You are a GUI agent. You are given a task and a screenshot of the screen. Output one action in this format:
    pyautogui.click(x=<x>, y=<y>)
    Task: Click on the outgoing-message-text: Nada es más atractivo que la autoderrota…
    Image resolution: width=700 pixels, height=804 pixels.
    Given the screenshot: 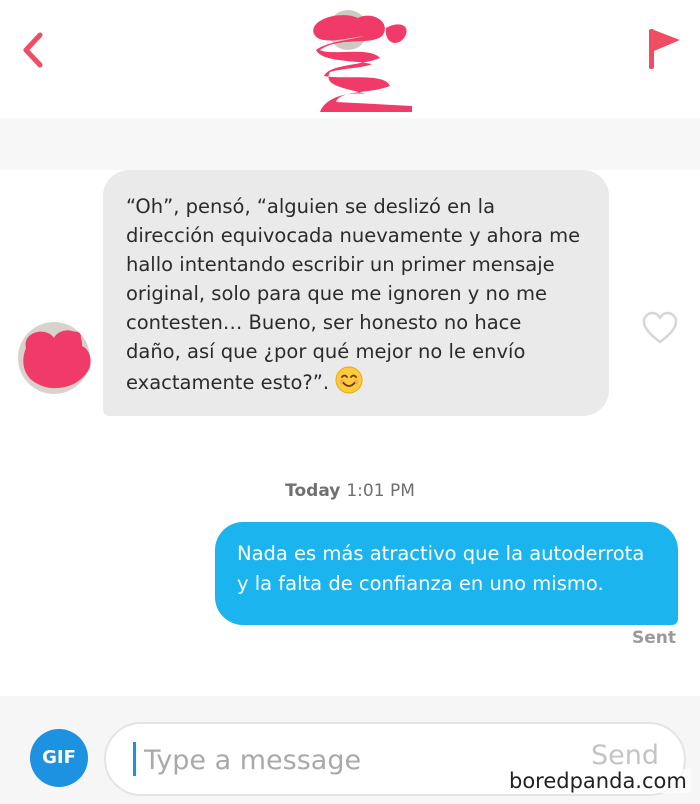 What is the action you would take?
    pyautogui.click(x=441, y=568)
    